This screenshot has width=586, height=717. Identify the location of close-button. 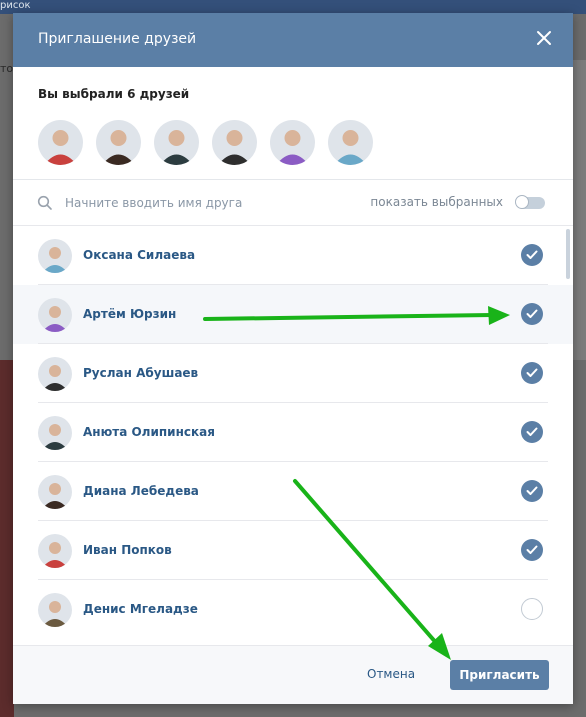
(544, 38).